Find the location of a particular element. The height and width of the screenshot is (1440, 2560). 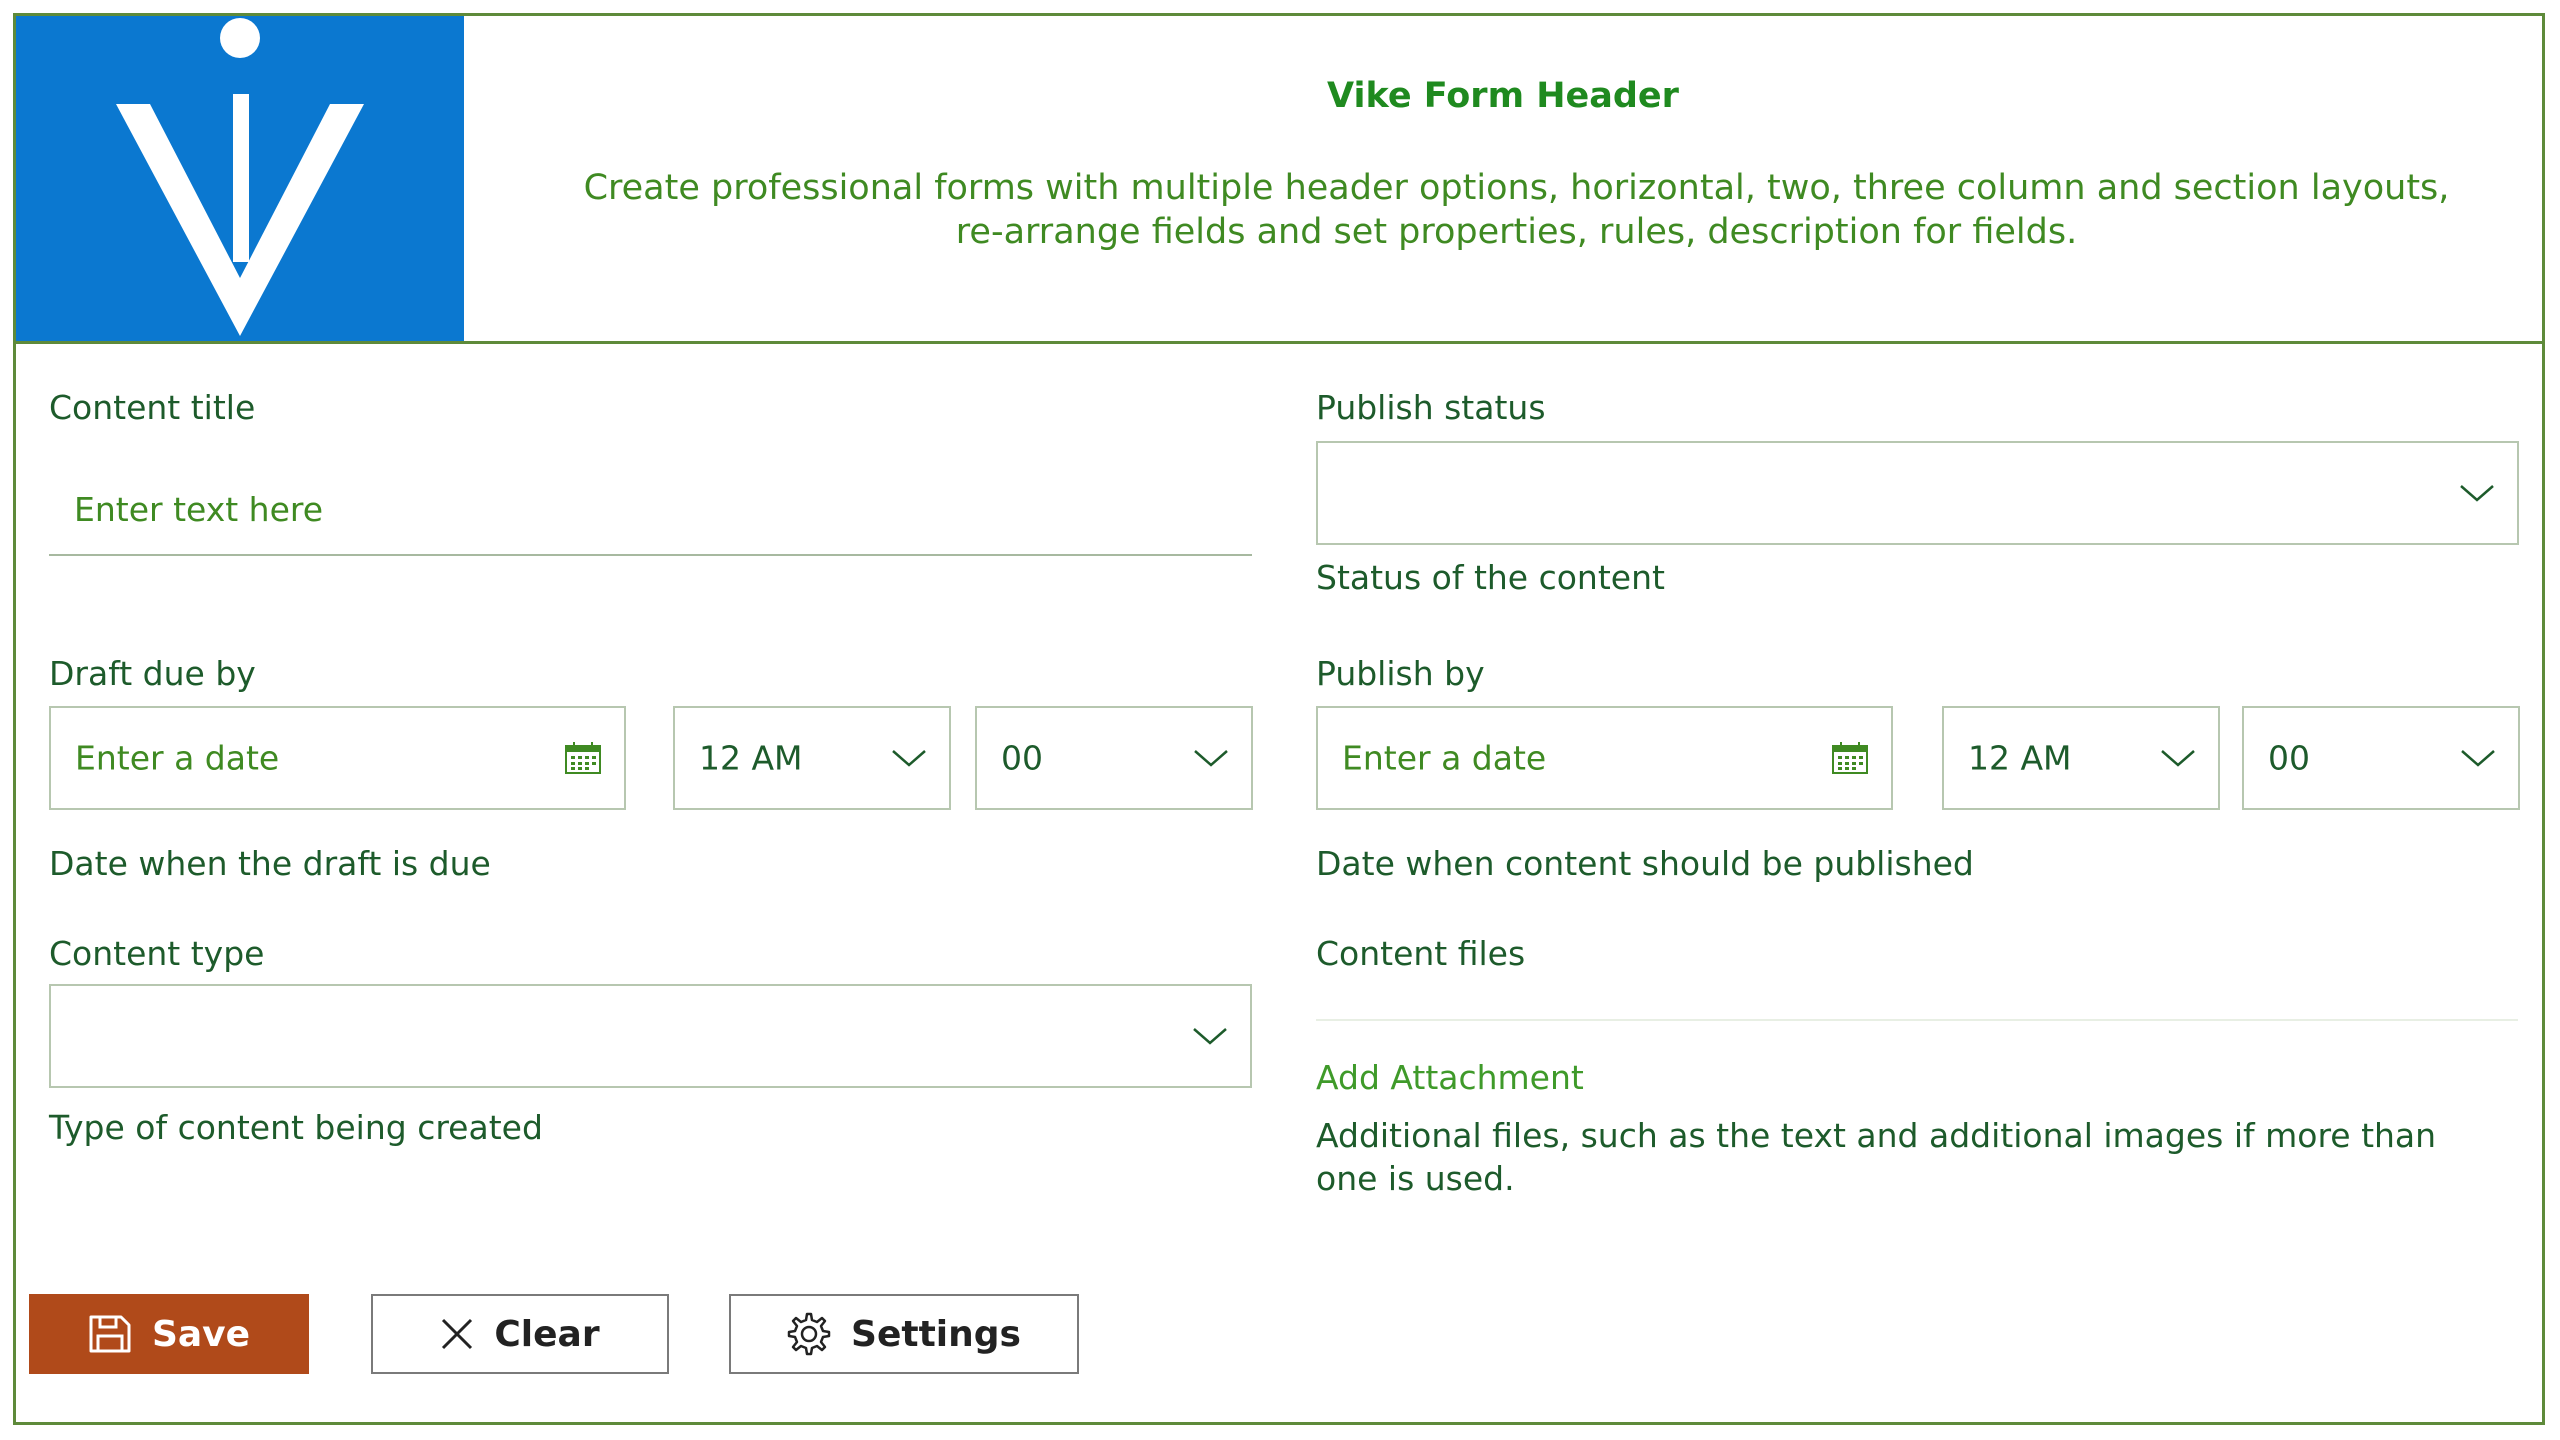

draft-due-minute-value: 00 is located at coordinates (1022, 758).